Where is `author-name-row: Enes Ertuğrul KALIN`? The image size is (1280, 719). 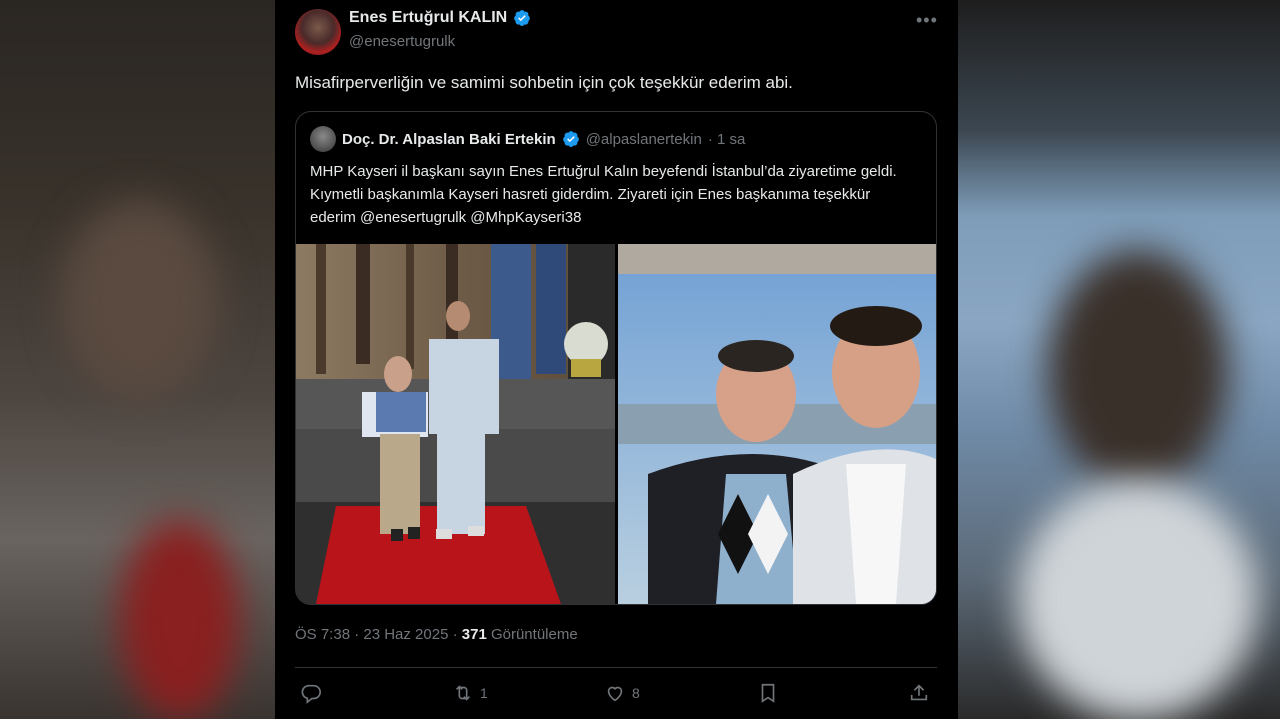 author-name-row: Enes Ertuğrul KALIN is located at coordinates (440, 18).